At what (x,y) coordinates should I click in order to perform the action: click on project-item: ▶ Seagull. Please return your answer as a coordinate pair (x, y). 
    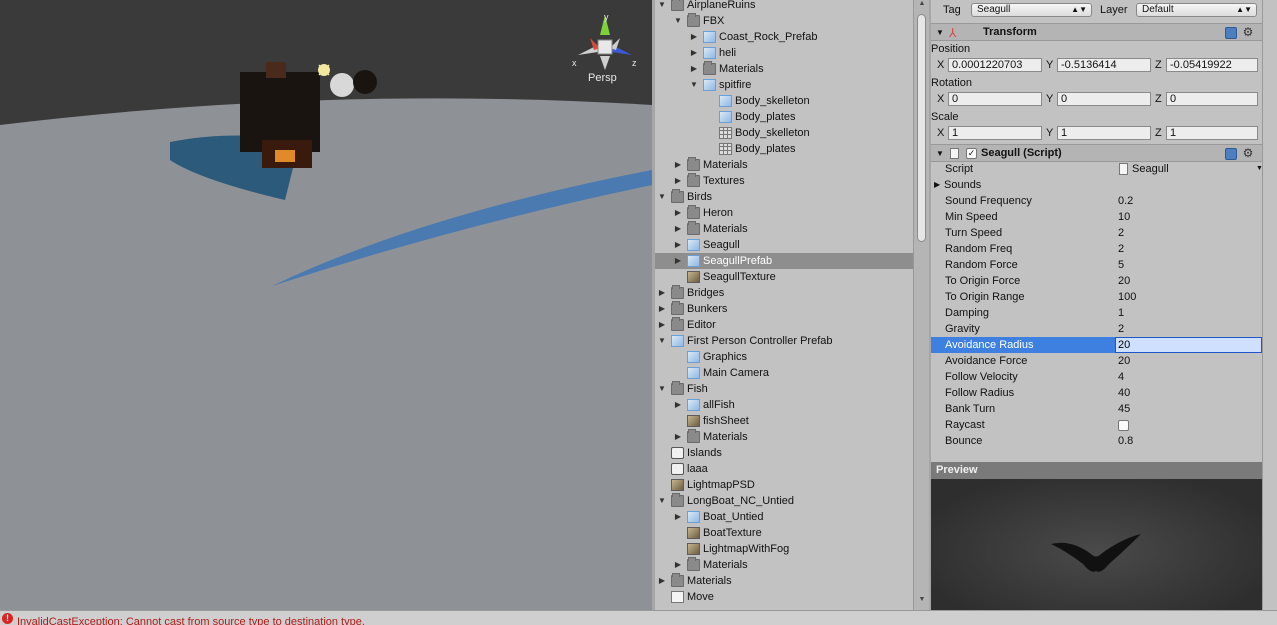
    Looking at the image, I should click on (784, 245).